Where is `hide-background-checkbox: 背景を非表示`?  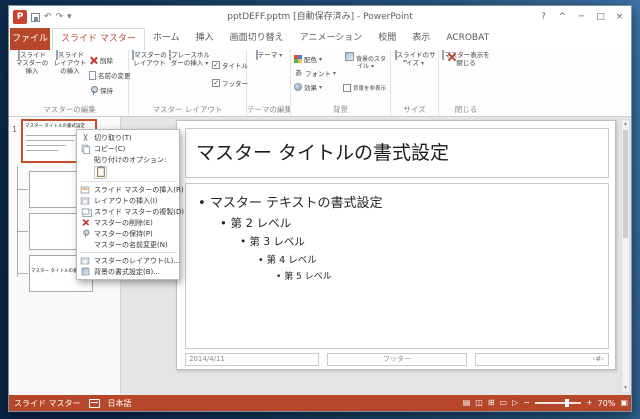
hide-background-checkbox: 背景を非表示 is located at coordinates (366, 88).